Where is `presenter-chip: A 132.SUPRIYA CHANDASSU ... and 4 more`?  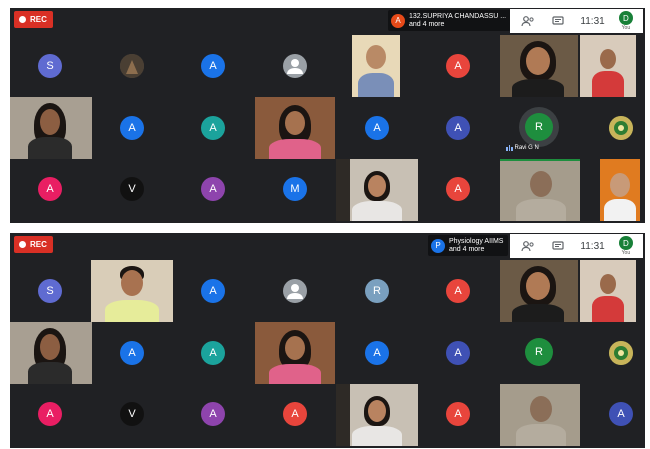
presenter-chip: A 132.SUPRIYA CHANDASSU ... and 4 more is located at coordinates (450, 20).